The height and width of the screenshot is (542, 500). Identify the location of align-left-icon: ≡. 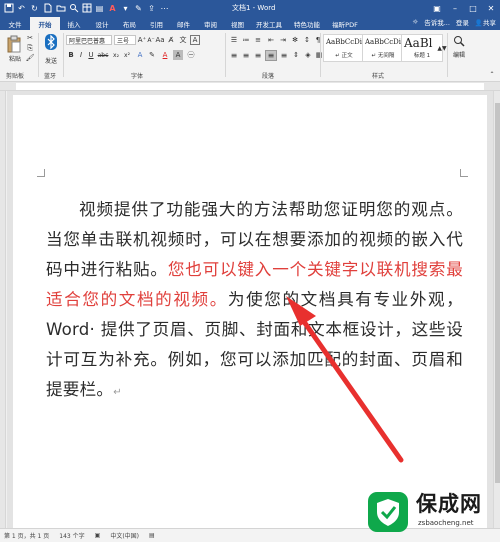
(234, 55).